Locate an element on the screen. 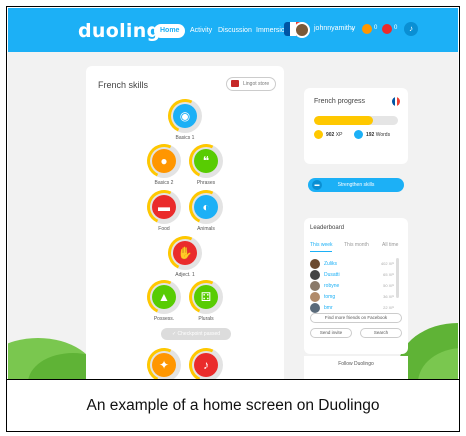 This screenshot has width=466, height=436. skill-basics-1: ◉ Basics 1 is located at coordinates (185, 117).